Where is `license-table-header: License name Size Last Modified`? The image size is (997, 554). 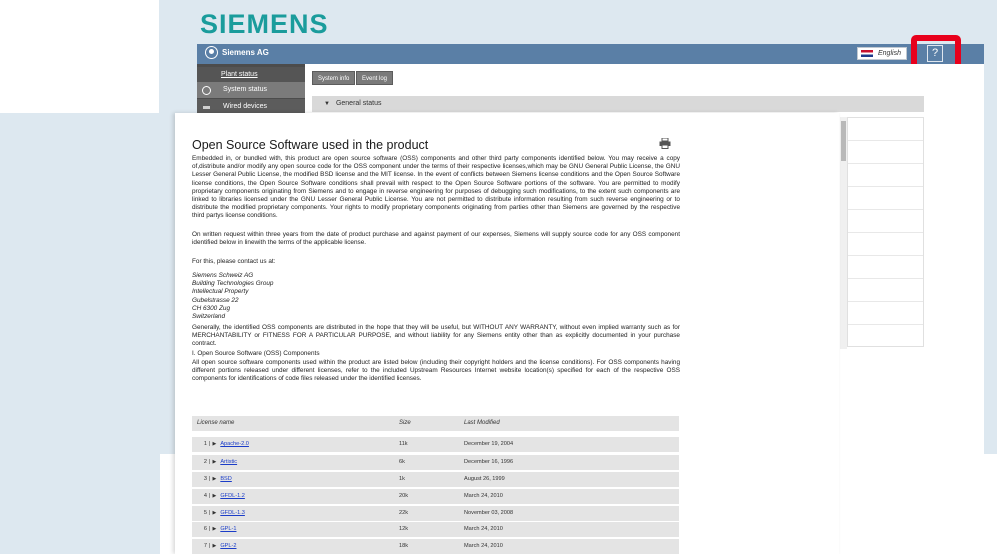
license-table-header: License name Size Last Modified is located at coordinates (435, 423).